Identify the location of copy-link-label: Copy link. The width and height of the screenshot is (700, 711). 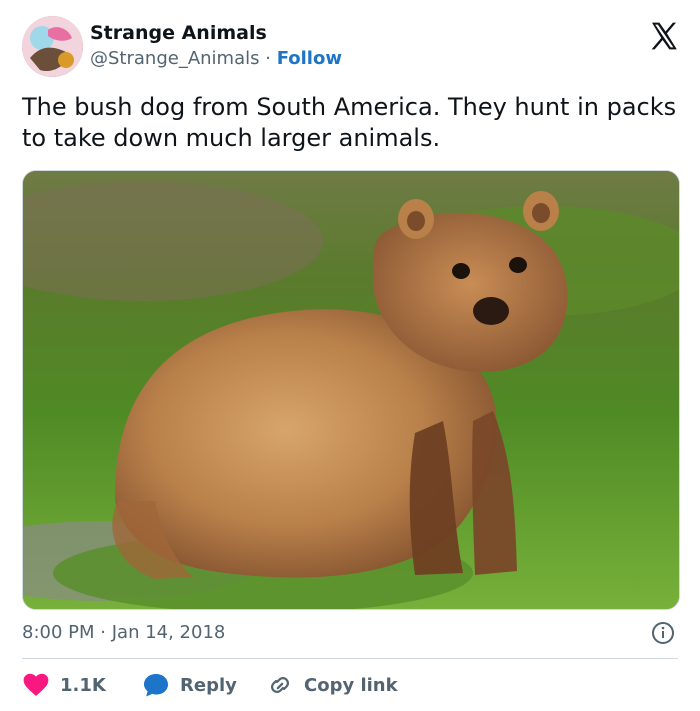
(351, 685).